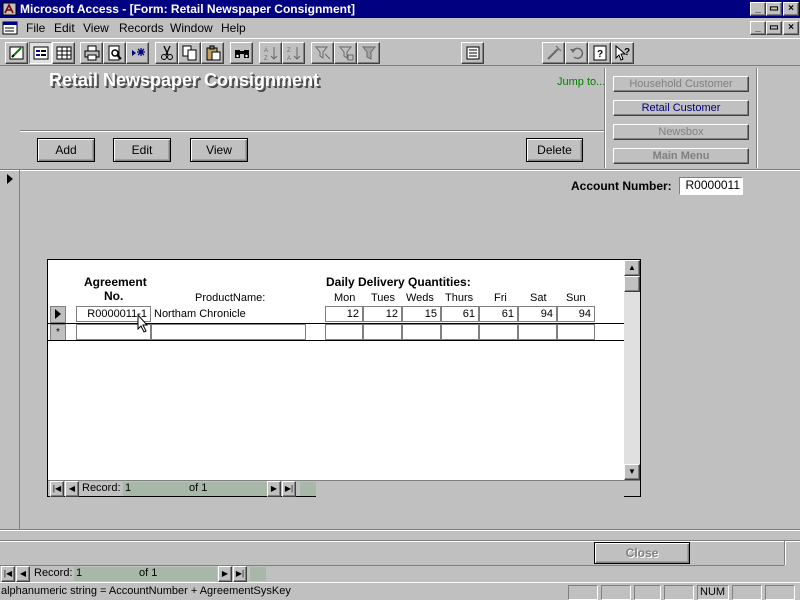 This screenshot has height=600, width=800. Describe the element at coordinates (114, 296) in the screenshot. I see `agreement-header-line2: No.` at that location.